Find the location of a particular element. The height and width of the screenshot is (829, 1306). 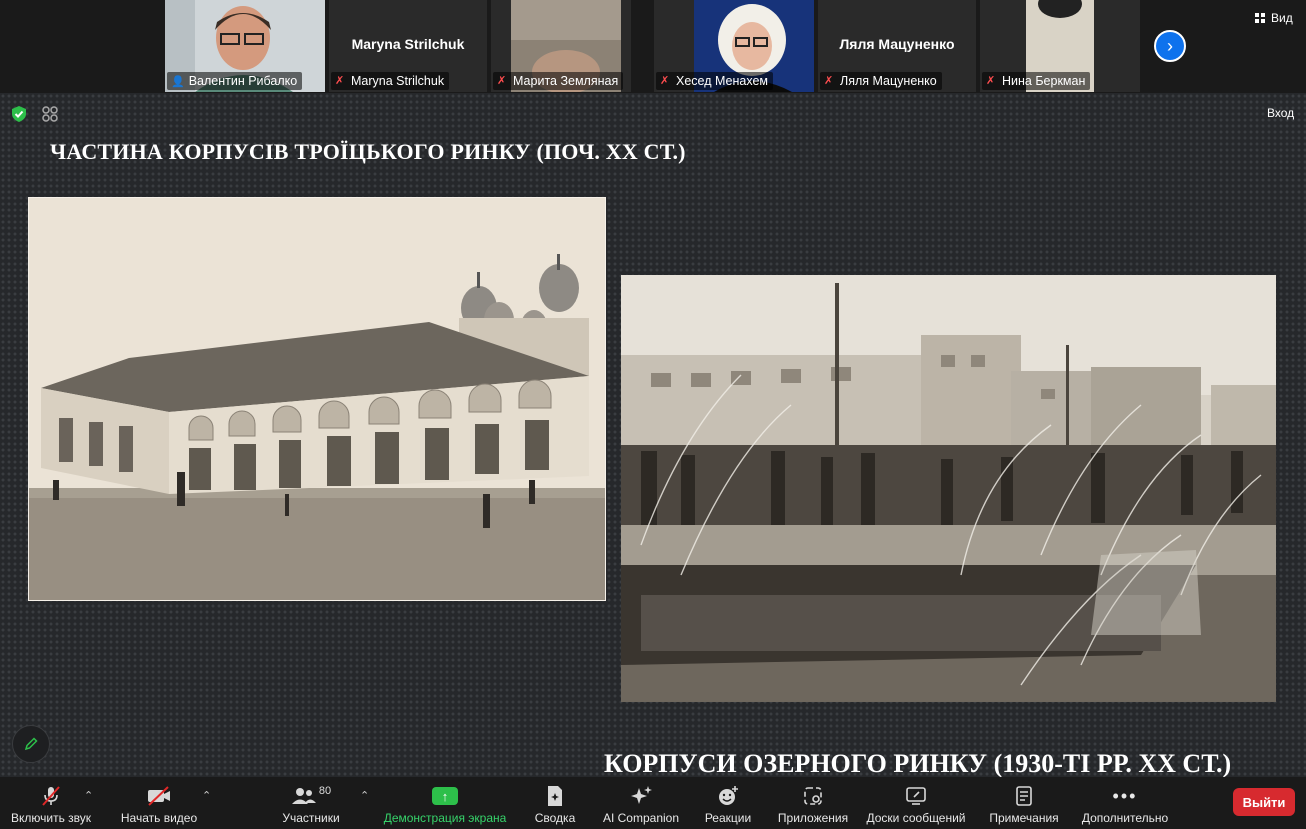

apps-icon is located at coordinates (813, 796).